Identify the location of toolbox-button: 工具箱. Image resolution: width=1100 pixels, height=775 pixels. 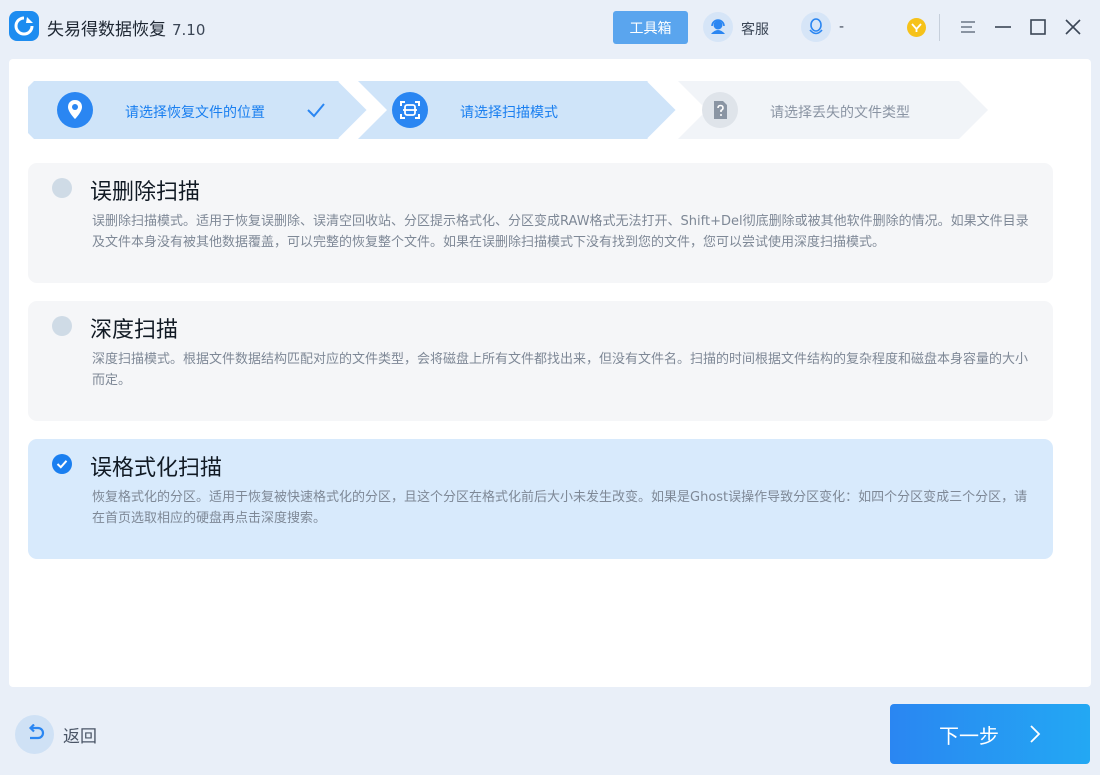
(650, 27).